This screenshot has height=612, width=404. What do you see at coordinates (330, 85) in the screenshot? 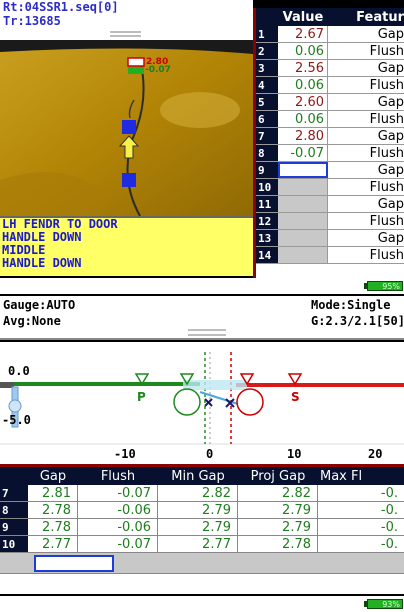
I see `table-row: 4 0.06 Flush` at bounding box center [330, 85].